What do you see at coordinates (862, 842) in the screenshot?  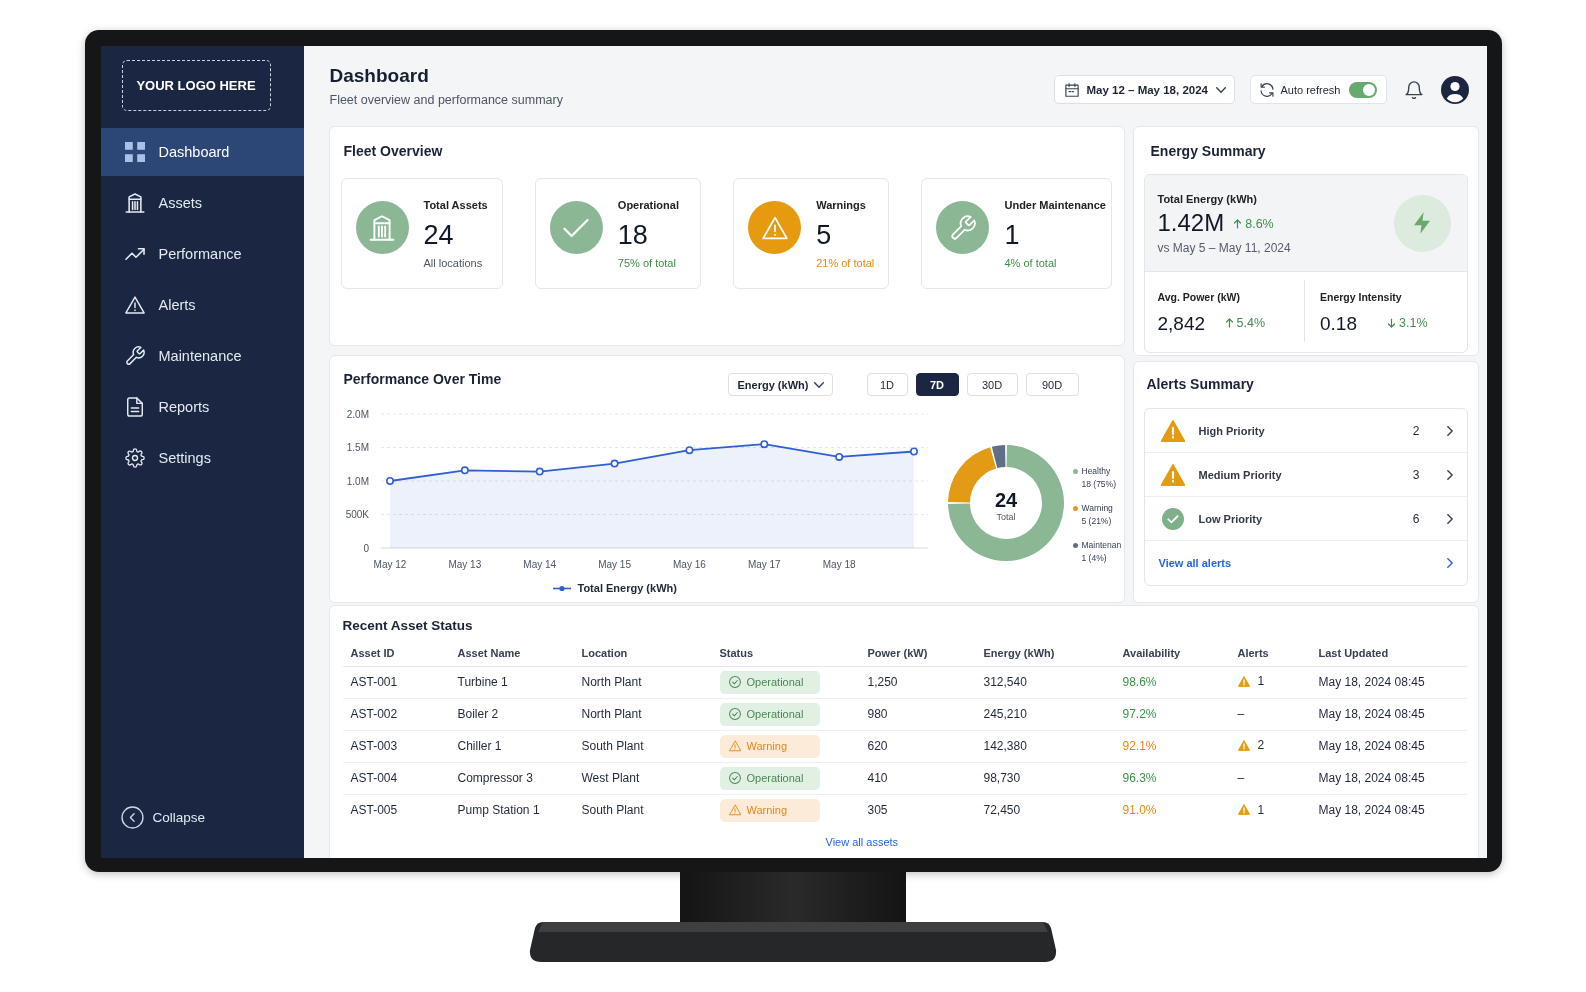 I see `view-all-assets-link: View all assets` at bounding box center [862, 842].